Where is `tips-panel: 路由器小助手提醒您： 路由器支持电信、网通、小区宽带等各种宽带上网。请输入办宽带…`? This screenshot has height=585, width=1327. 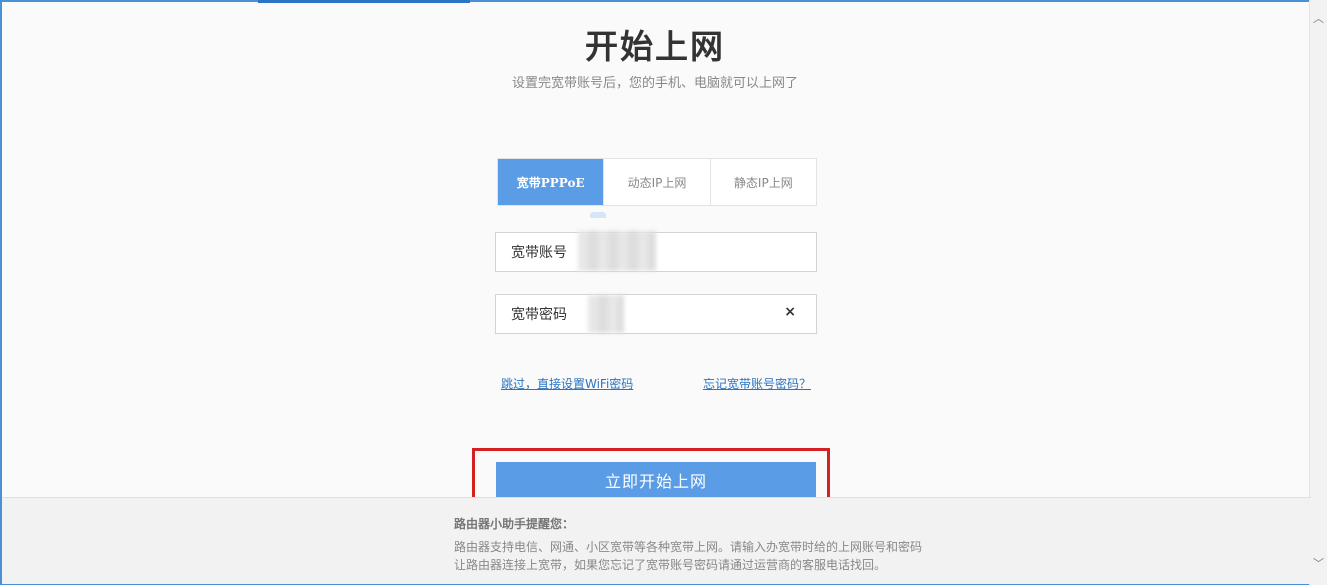
tips-panel: 路由器小助手提醒您： 路由器支持电信、网通、小区宽带等各种宽带上网。请输入办宽带… is located at coordinates (656, 540).